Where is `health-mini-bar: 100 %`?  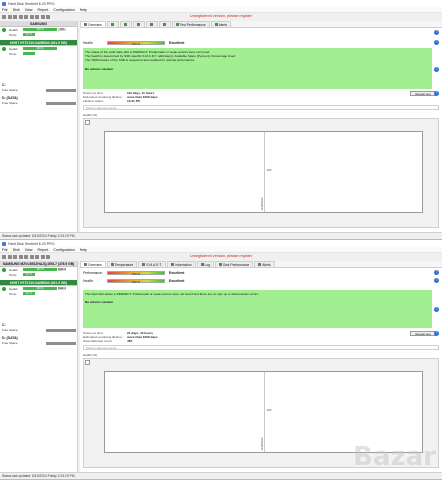
health-mini-bar: 100 % is located at coordinates (40, 269).